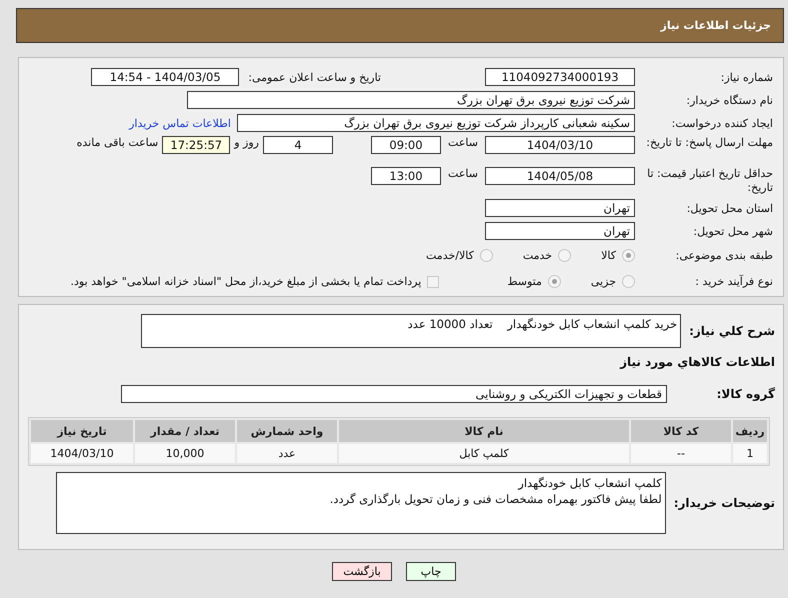 The height and width of the screenshot is (598, 788). Describe the element at coordinates (750, 431) in the screenshot. I see `column-header: ردیف` at that location.